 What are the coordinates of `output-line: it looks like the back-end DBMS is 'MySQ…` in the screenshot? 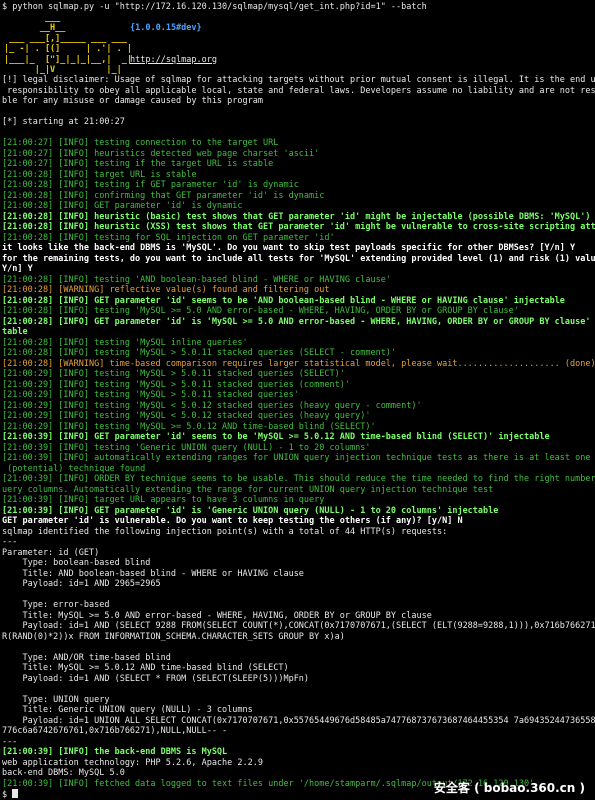 It's located at (289, 248).